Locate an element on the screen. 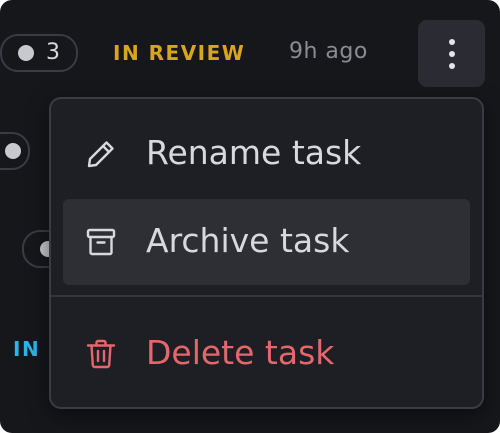 Image resolution: width=500 pixels, height=433 pixels. menu-item-label: Archive task is located at coordinates (248, 240).